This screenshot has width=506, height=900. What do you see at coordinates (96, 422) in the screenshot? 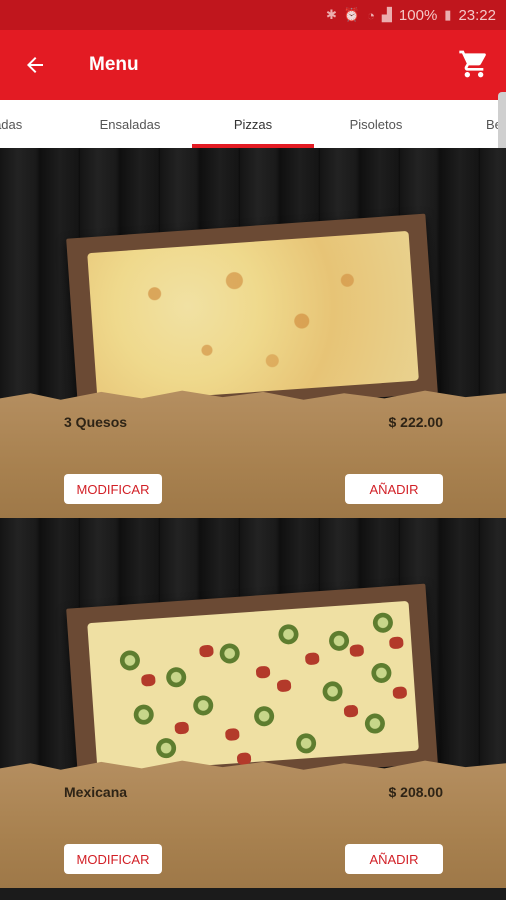
I see `product-name: 3 Quesos` at bounding box center [96, 422].